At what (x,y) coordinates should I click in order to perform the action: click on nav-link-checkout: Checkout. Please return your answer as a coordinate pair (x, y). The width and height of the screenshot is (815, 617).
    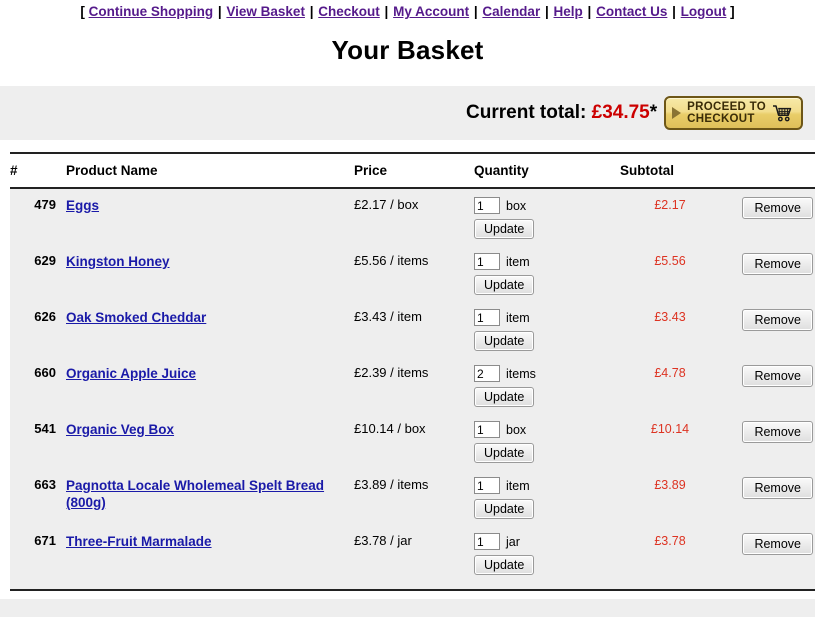
    Looking at the image, I should click on (349, 11).